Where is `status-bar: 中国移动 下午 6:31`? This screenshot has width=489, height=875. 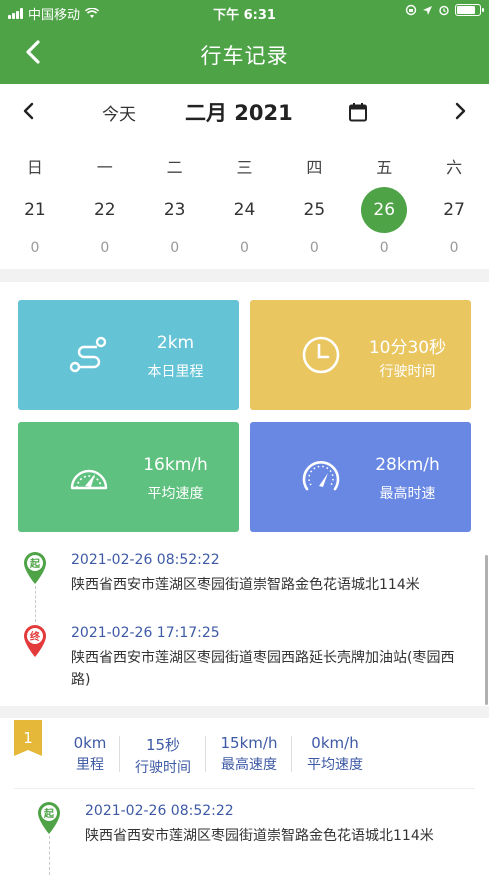 status-bar: 中国移动 下午 6:31 is located at coordinates (244, 13).